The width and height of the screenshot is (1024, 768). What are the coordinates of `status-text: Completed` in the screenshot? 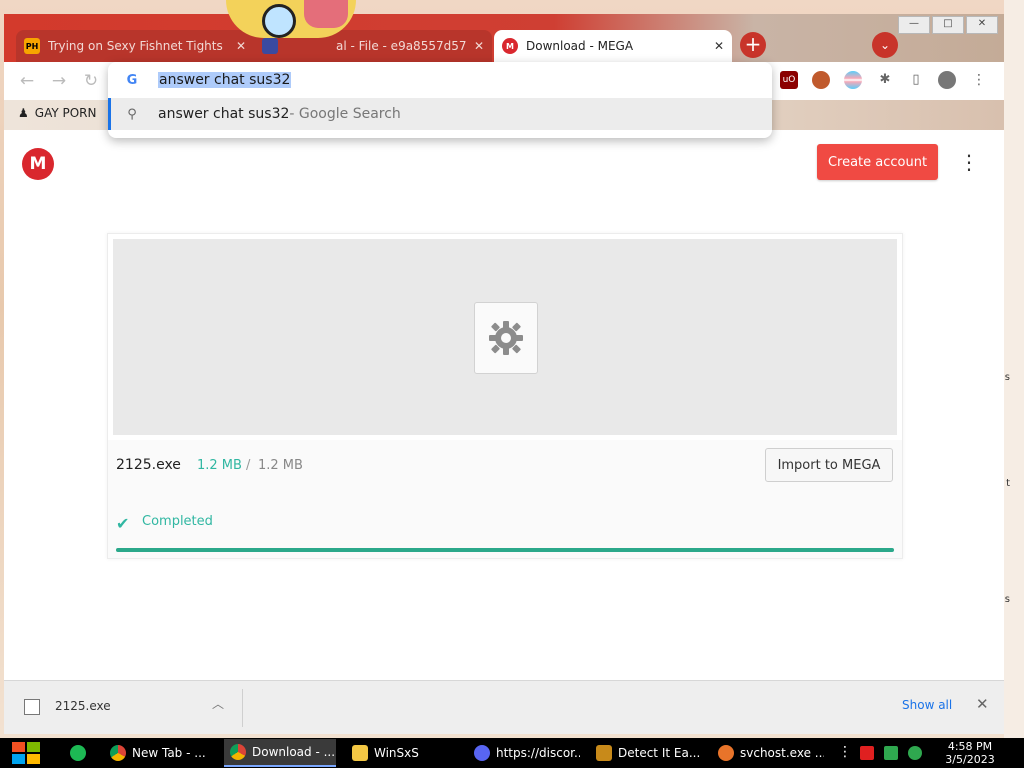 It's located at (177, 521).